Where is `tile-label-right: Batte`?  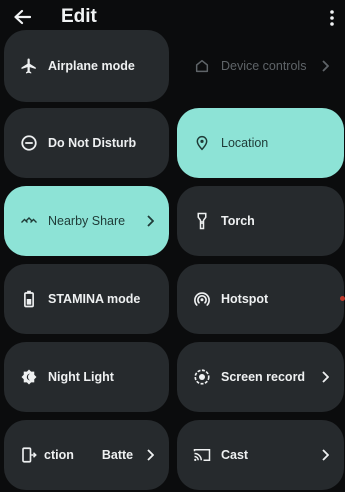
tile-label-right: Batte is located at coordinates (117, 455).